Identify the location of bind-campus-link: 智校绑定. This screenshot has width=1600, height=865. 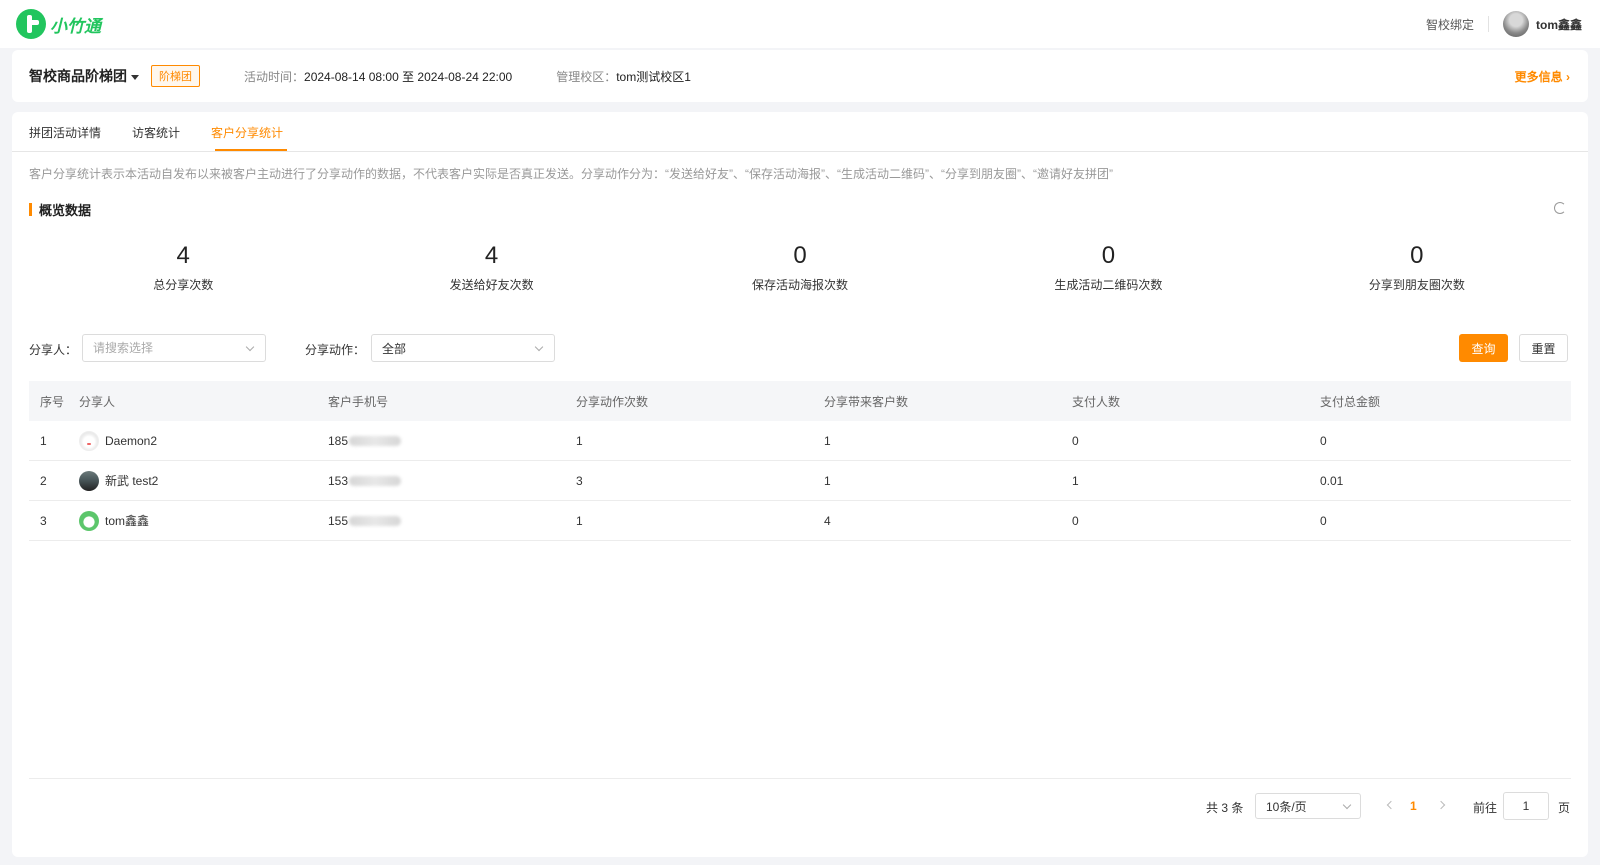
(1450, 24).